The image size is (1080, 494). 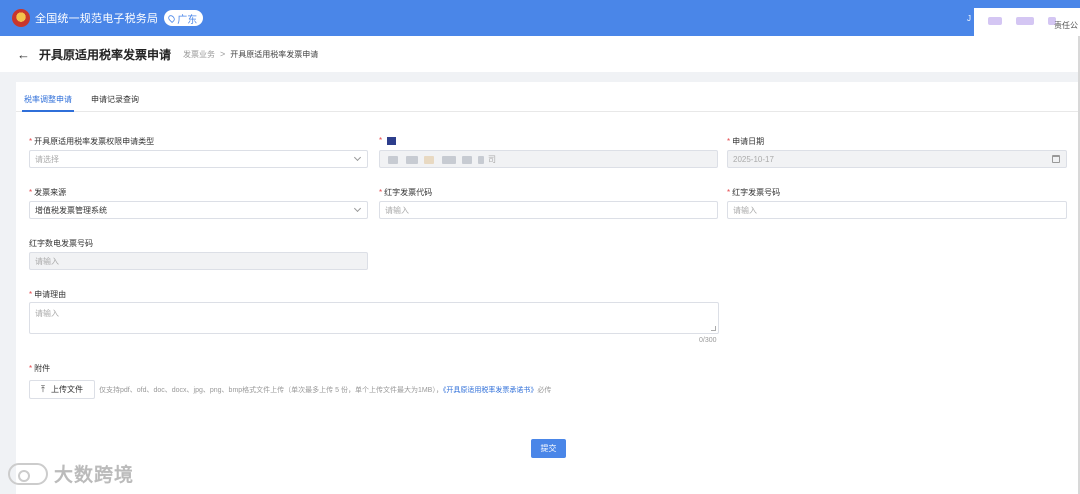 What do you see at coordinates (548, 159) in the screenshot?
I see `taxpayer-name-field: 司` at bounding box center [548, 159].